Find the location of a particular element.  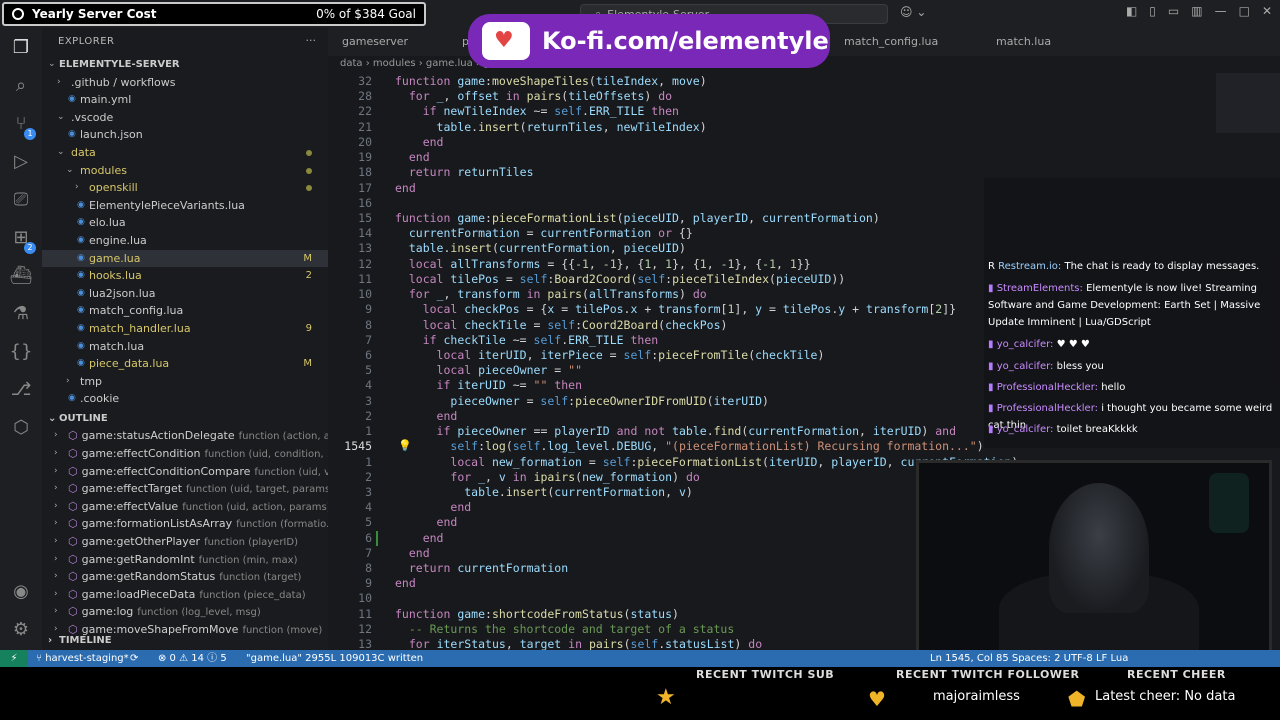

code-line: return returnTiles is located at coordinates (464, 172).